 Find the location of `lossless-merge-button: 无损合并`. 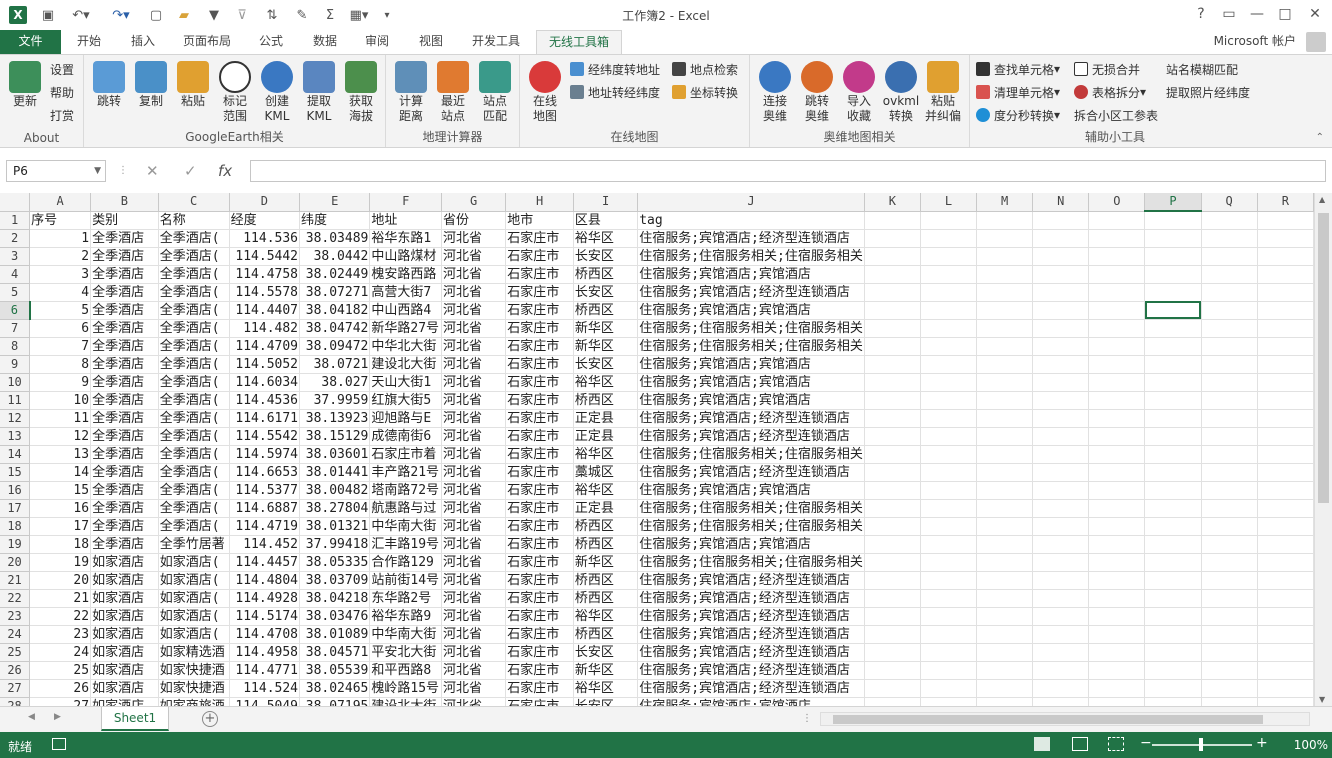

lossless-merge-button: 无损合并 is located at coordinates (1107, 69).